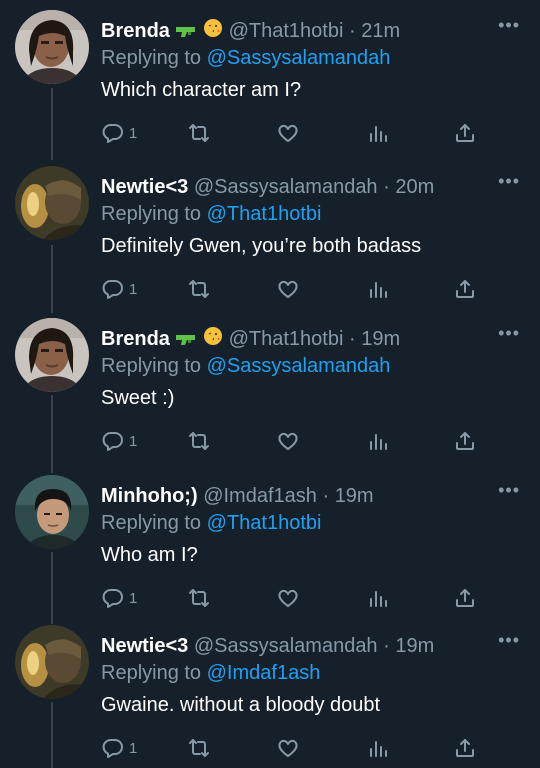  What do you see at coordinates (380, 31) in the screenshot?
I see `timestamp: 21m` at bounding box center [380, 31].